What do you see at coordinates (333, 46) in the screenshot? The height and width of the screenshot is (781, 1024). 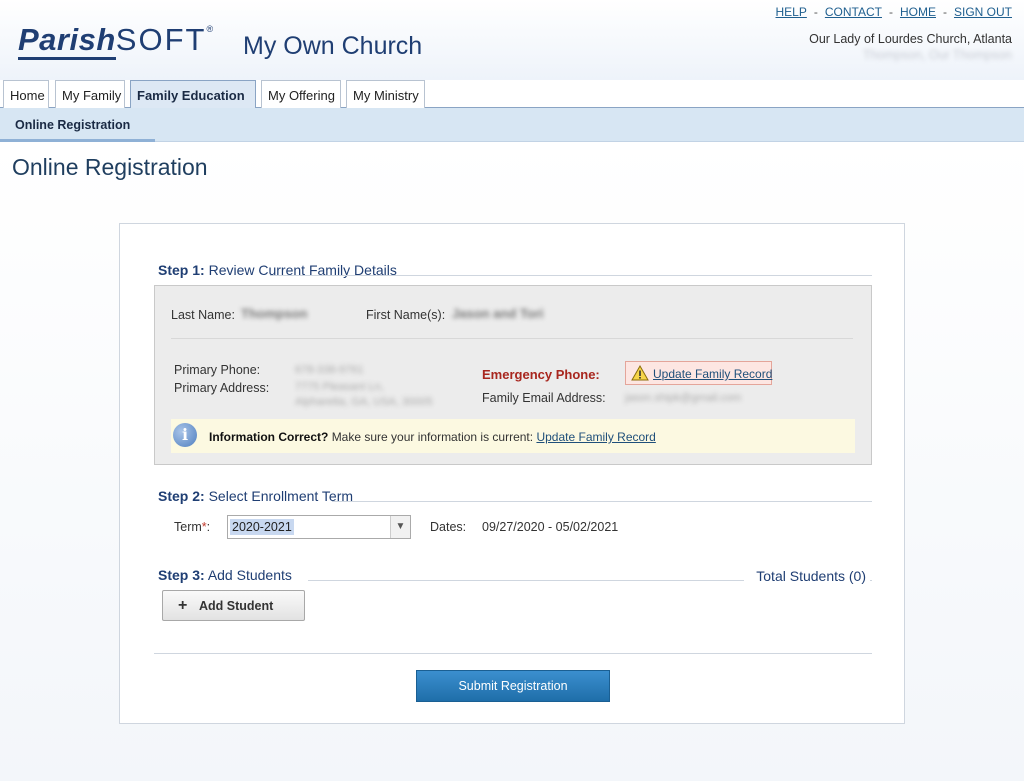 I see `church-title: My Own Church` at bounding box center [333, 46].